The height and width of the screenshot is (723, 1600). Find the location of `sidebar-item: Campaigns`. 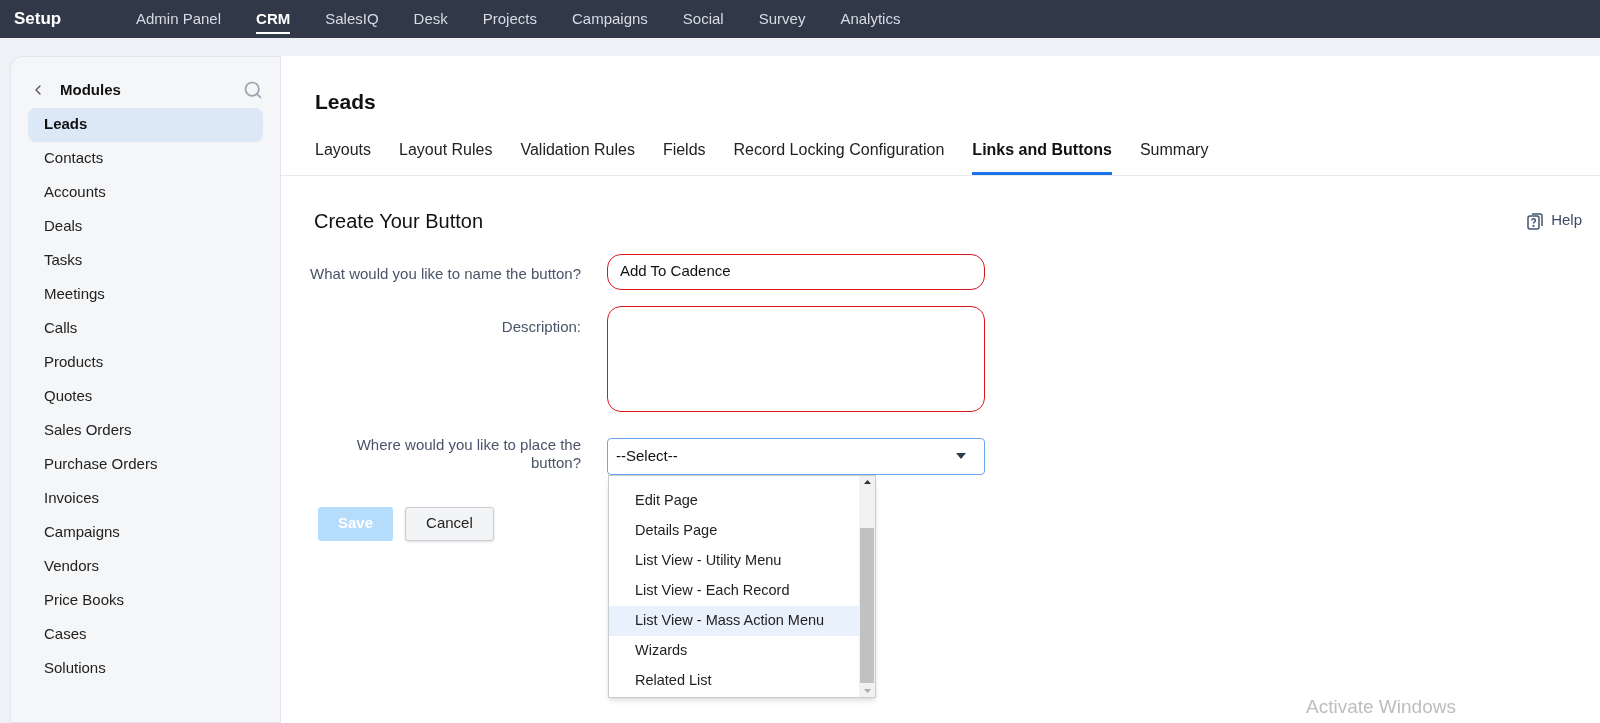

sidebar-item: Campaigns is located at coordinates (145, 532).